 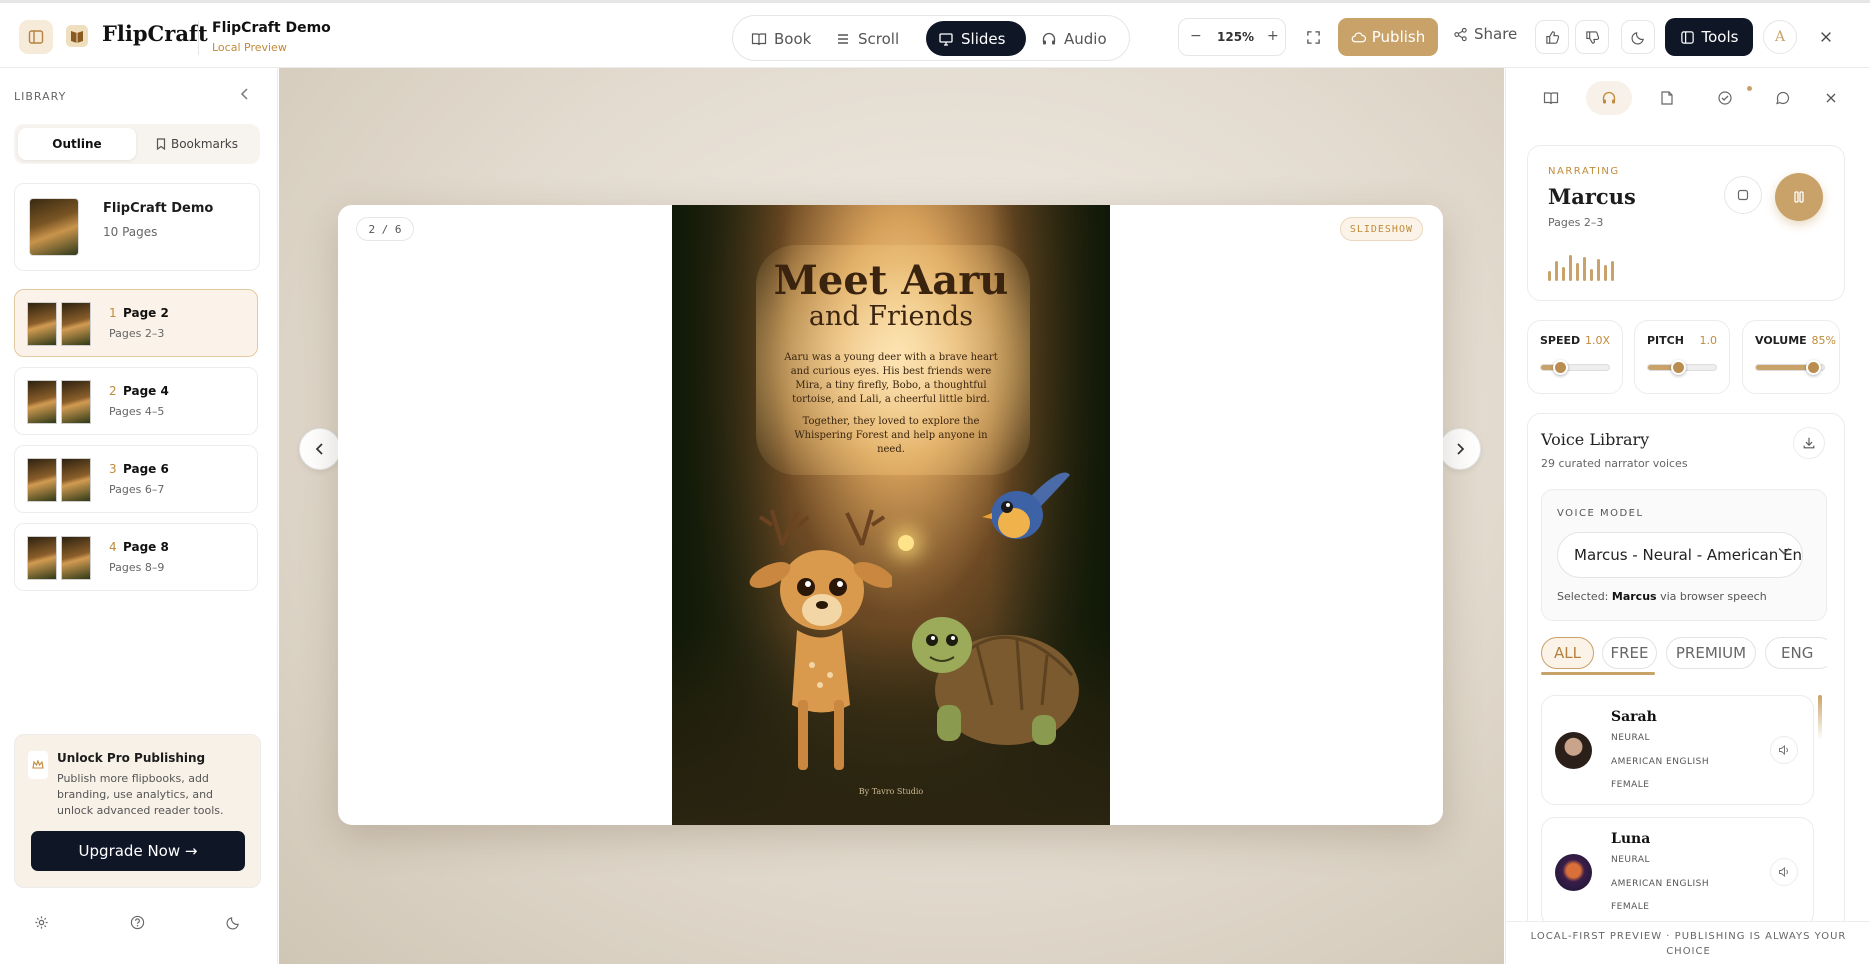 What do you see at coordinates (1313, 37) in the screenshot?
I see `fullscreen-icon` at bounding box center [1313, 37].